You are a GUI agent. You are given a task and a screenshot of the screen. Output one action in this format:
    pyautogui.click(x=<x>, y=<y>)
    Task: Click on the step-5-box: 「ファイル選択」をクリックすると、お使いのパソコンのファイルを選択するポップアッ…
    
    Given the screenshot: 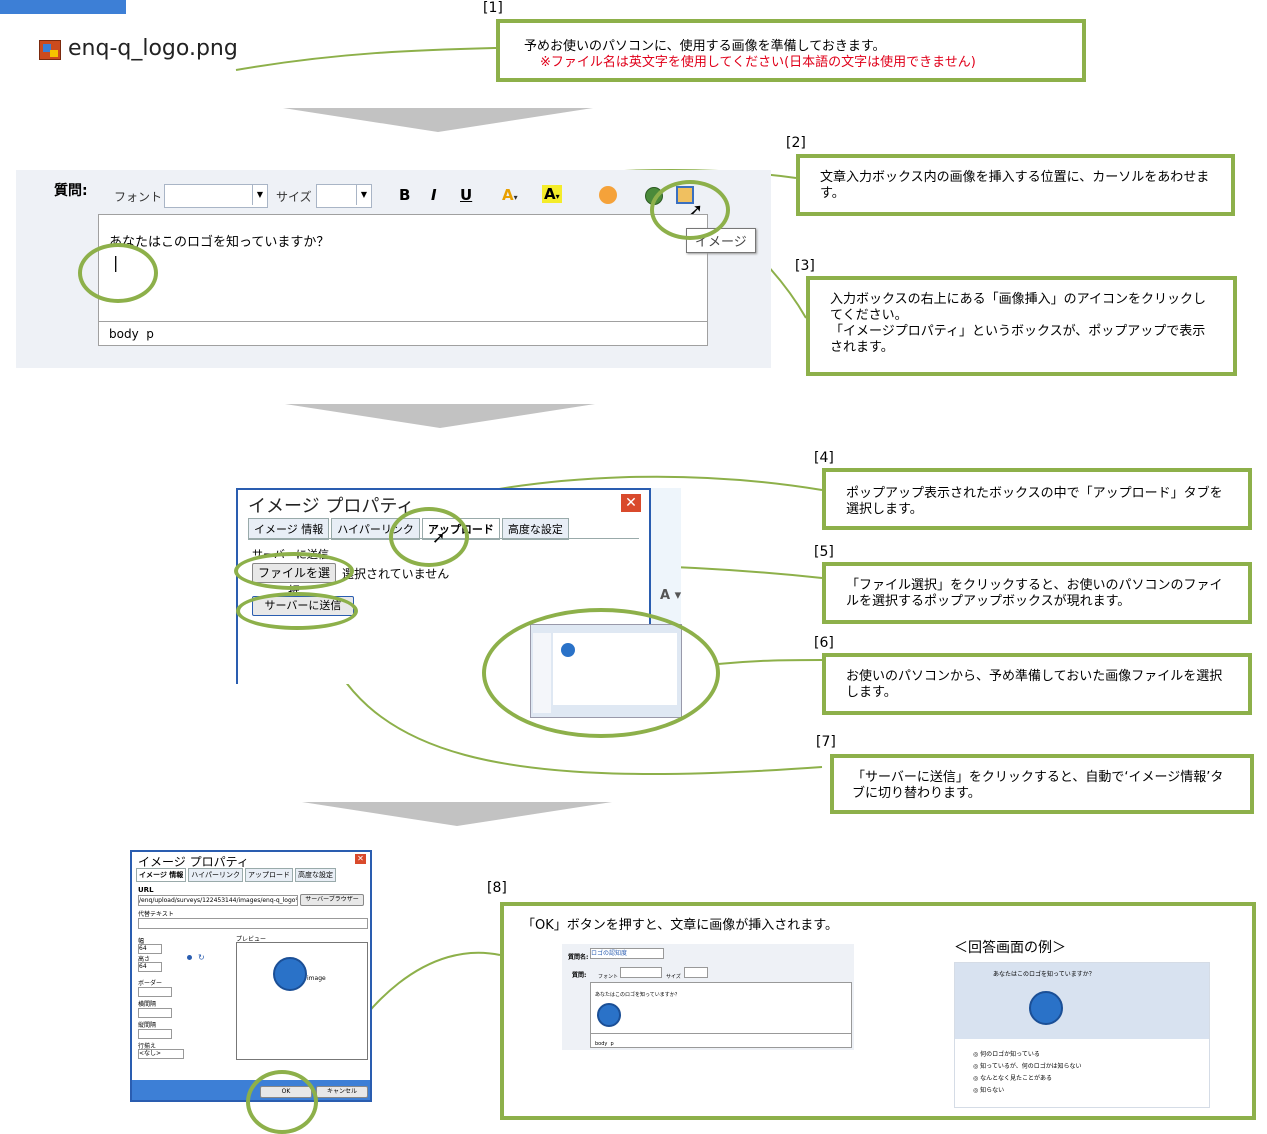 What is the action you would take?
    pyautogui.click(x=1037, y=593)
    